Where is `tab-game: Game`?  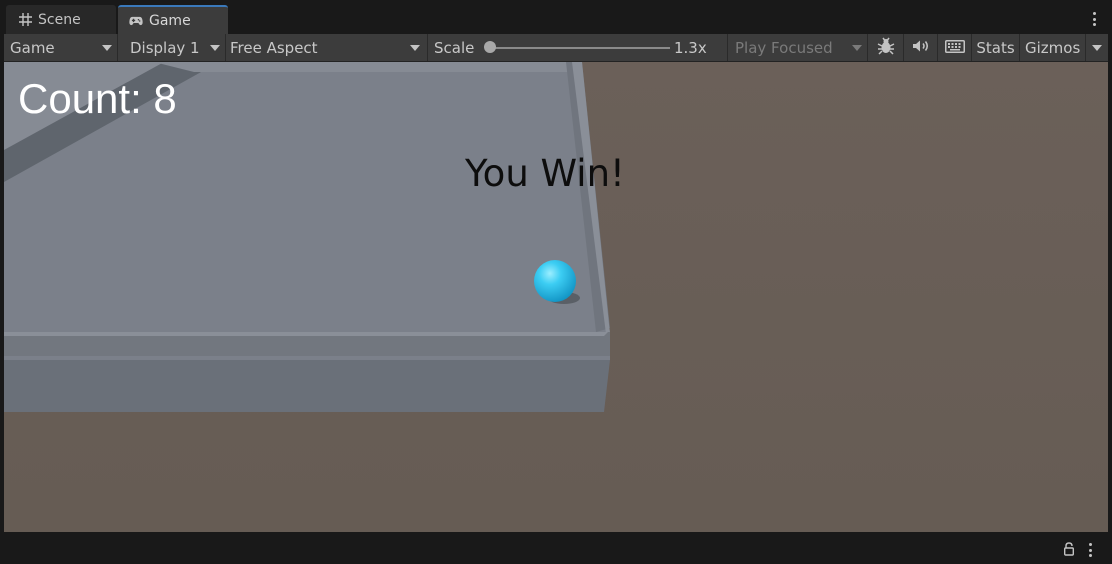
tab-game: Game is located at coordinates (173, 19).